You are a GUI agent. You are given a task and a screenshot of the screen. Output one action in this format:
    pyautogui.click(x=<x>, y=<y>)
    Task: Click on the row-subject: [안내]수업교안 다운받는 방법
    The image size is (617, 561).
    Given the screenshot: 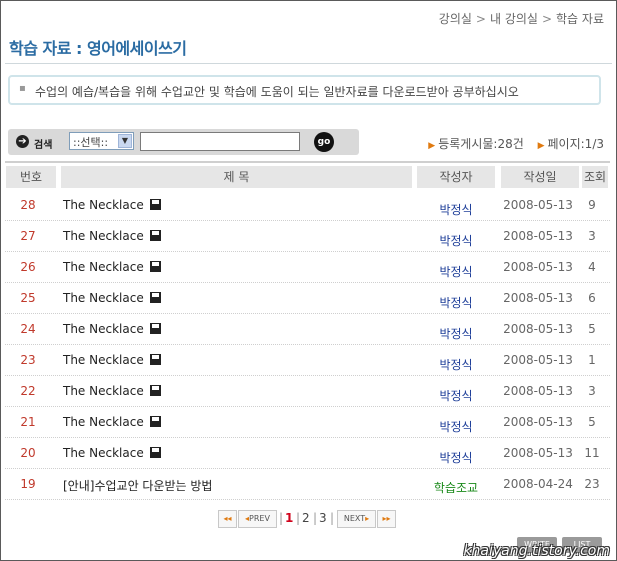 What is the action you would take?
    pyautogui.click(x=137, y=486)
    